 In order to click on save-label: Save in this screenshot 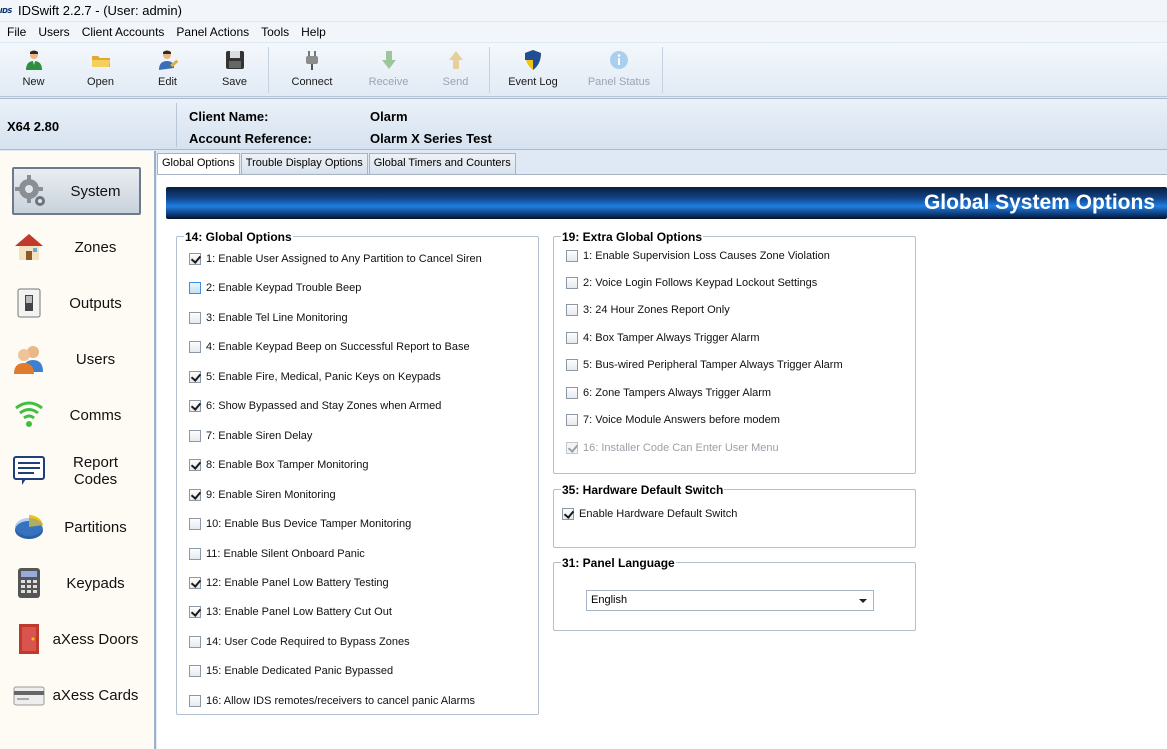, I will do `click(234, 82)`.